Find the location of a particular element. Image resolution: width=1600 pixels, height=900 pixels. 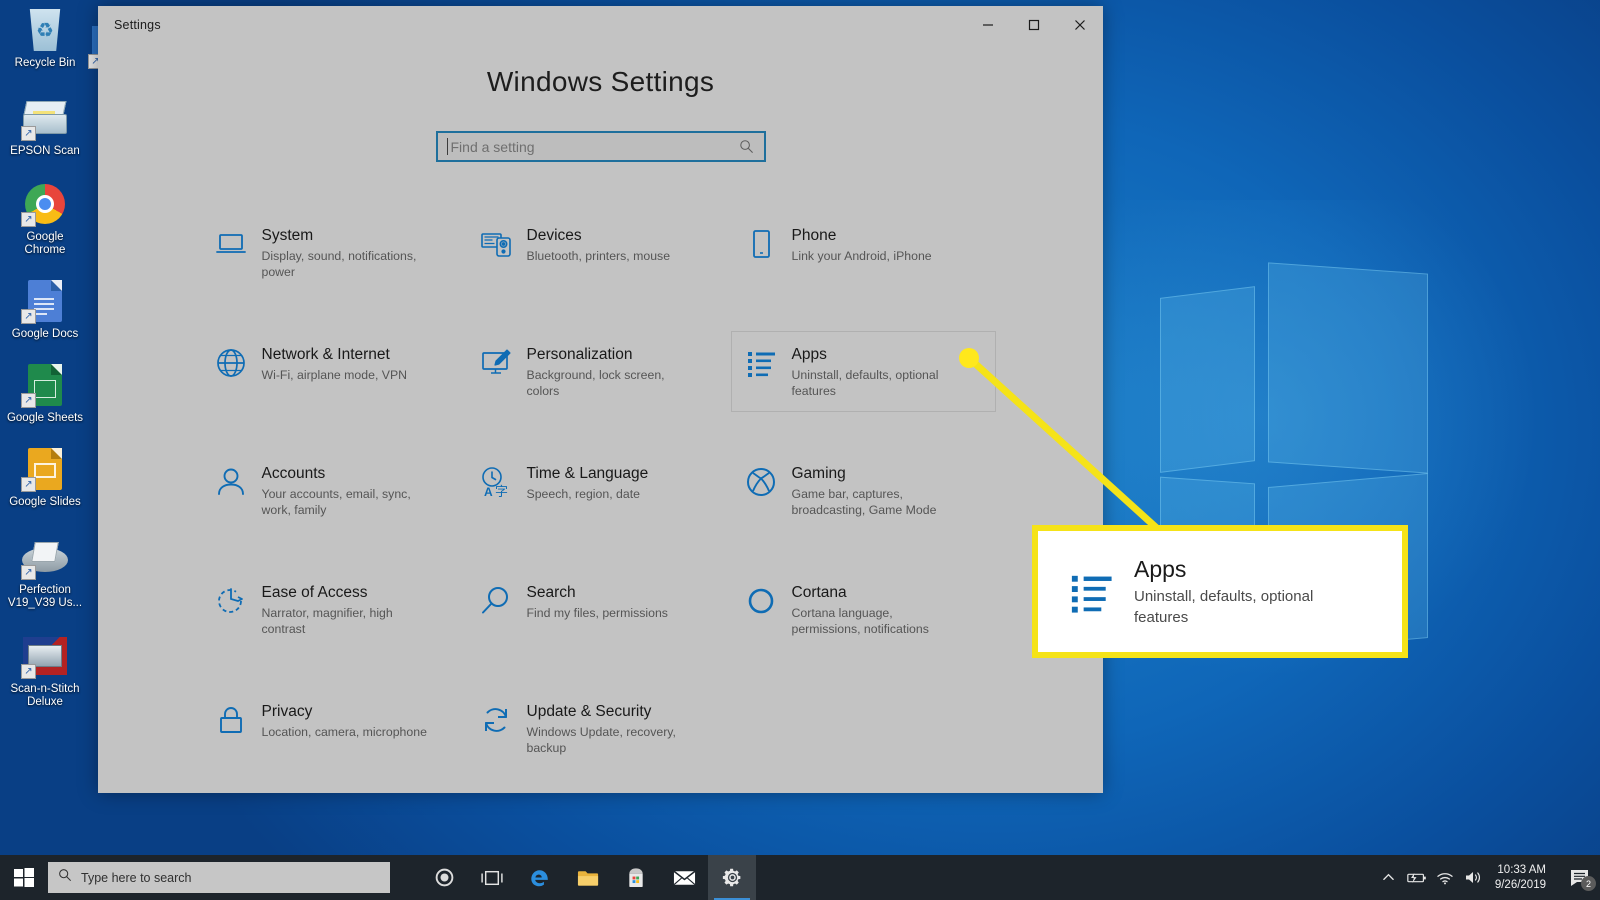

taskbar-app-list is located at coordinates (588, 877).